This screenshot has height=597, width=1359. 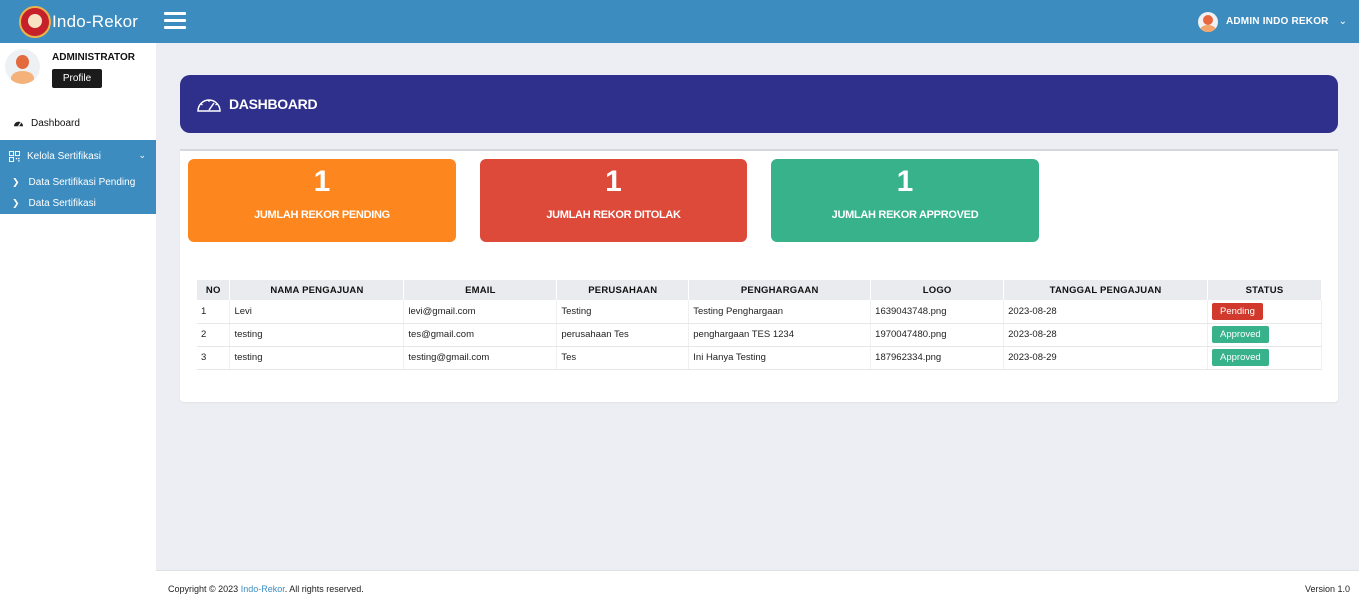 I want to click on user-avatar, so click(x=1207, y=21).